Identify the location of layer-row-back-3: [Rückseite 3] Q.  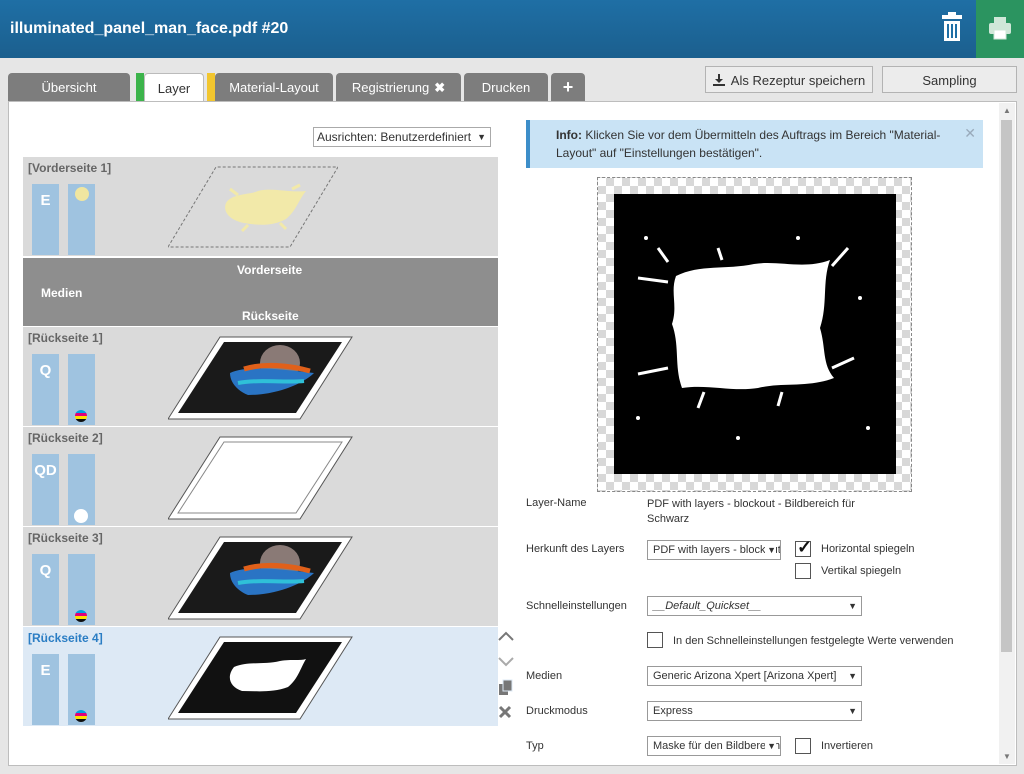
(260, 576).